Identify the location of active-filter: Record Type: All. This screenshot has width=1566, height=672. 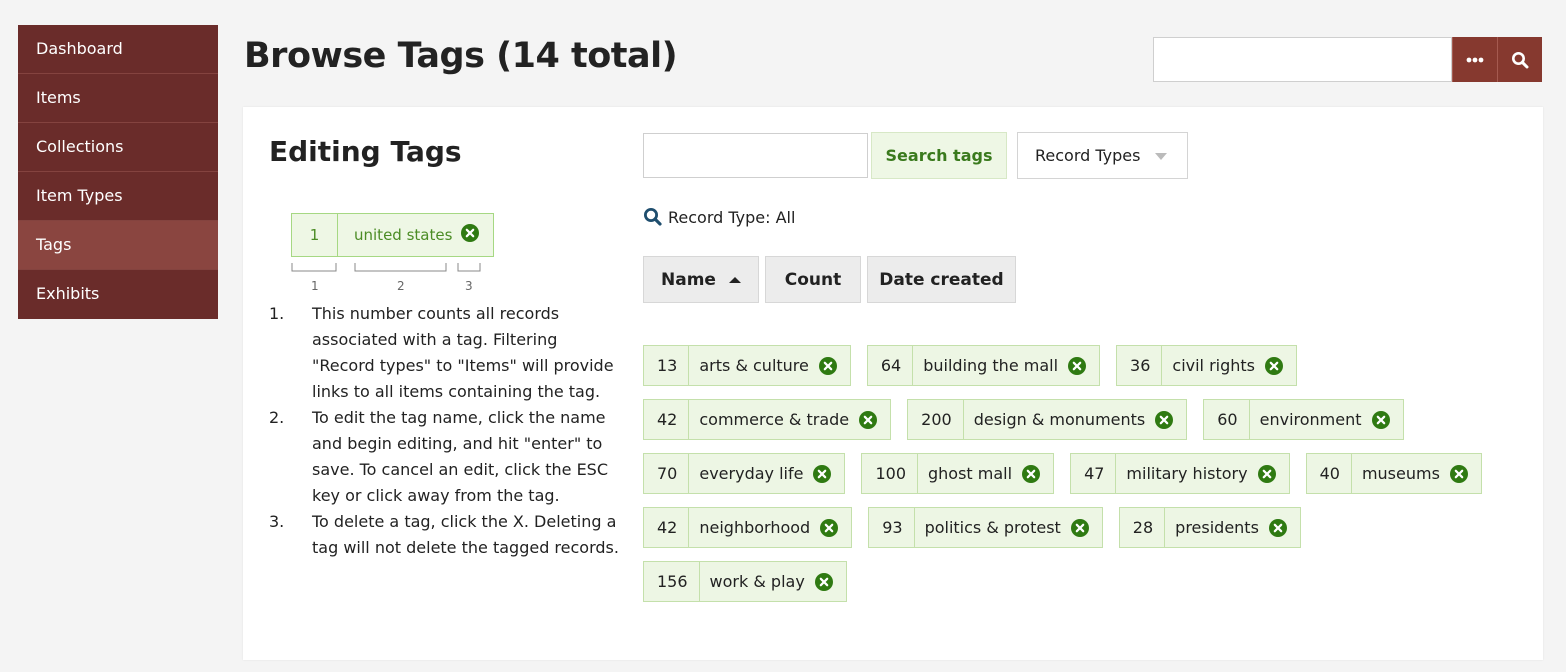
(719, 217).